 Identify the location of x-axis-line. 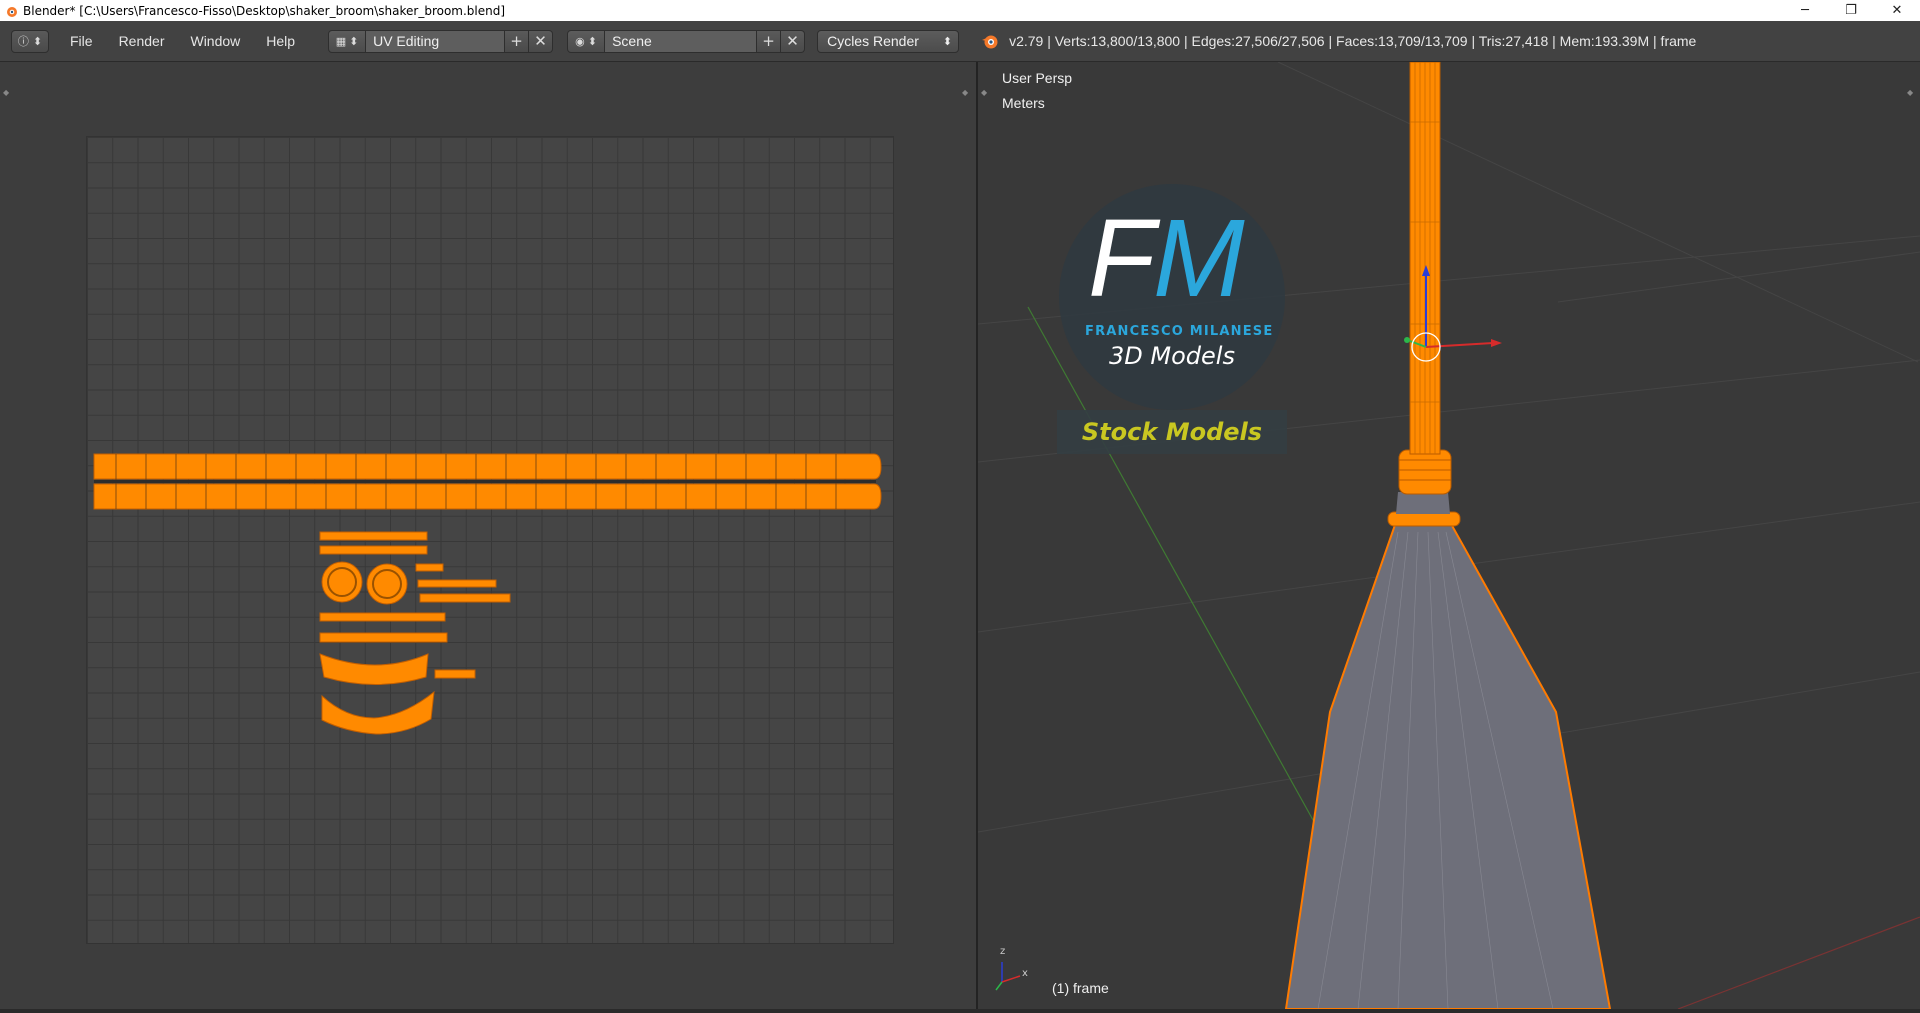
(1798, 962).